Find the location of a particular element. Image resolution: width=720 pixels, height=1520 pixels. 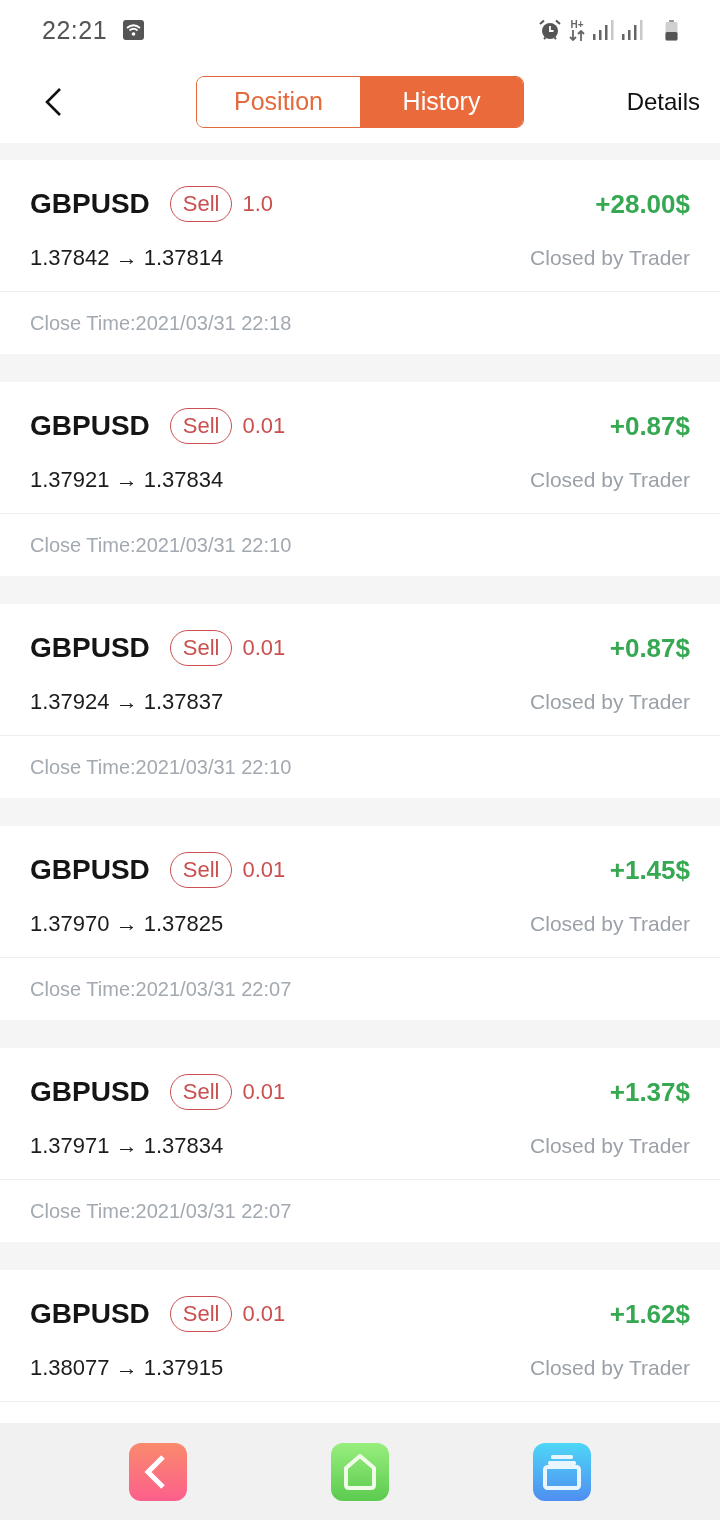

price-change: 1.37924 → 1.37837 is located at coordinates (127, 702).